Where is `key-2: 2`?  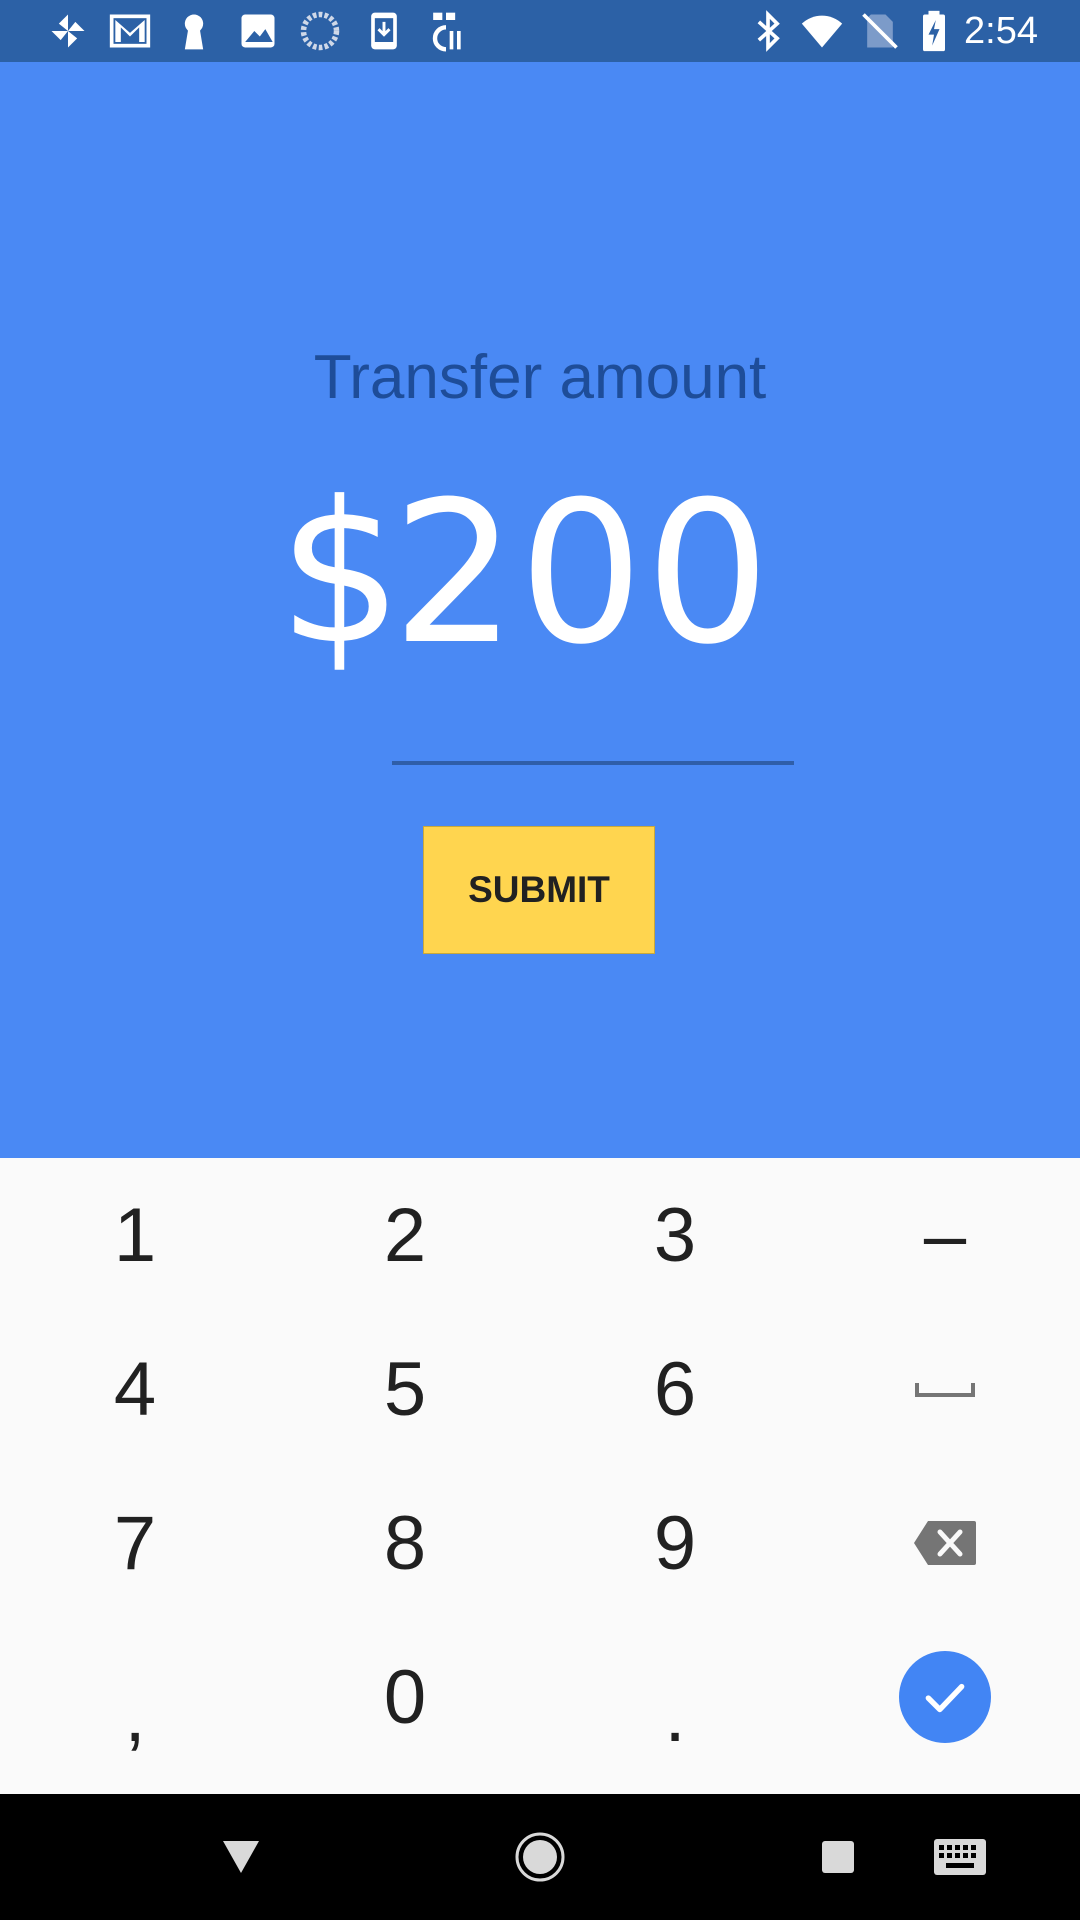 key-2: 2 is located at coordinates (405, 1235).